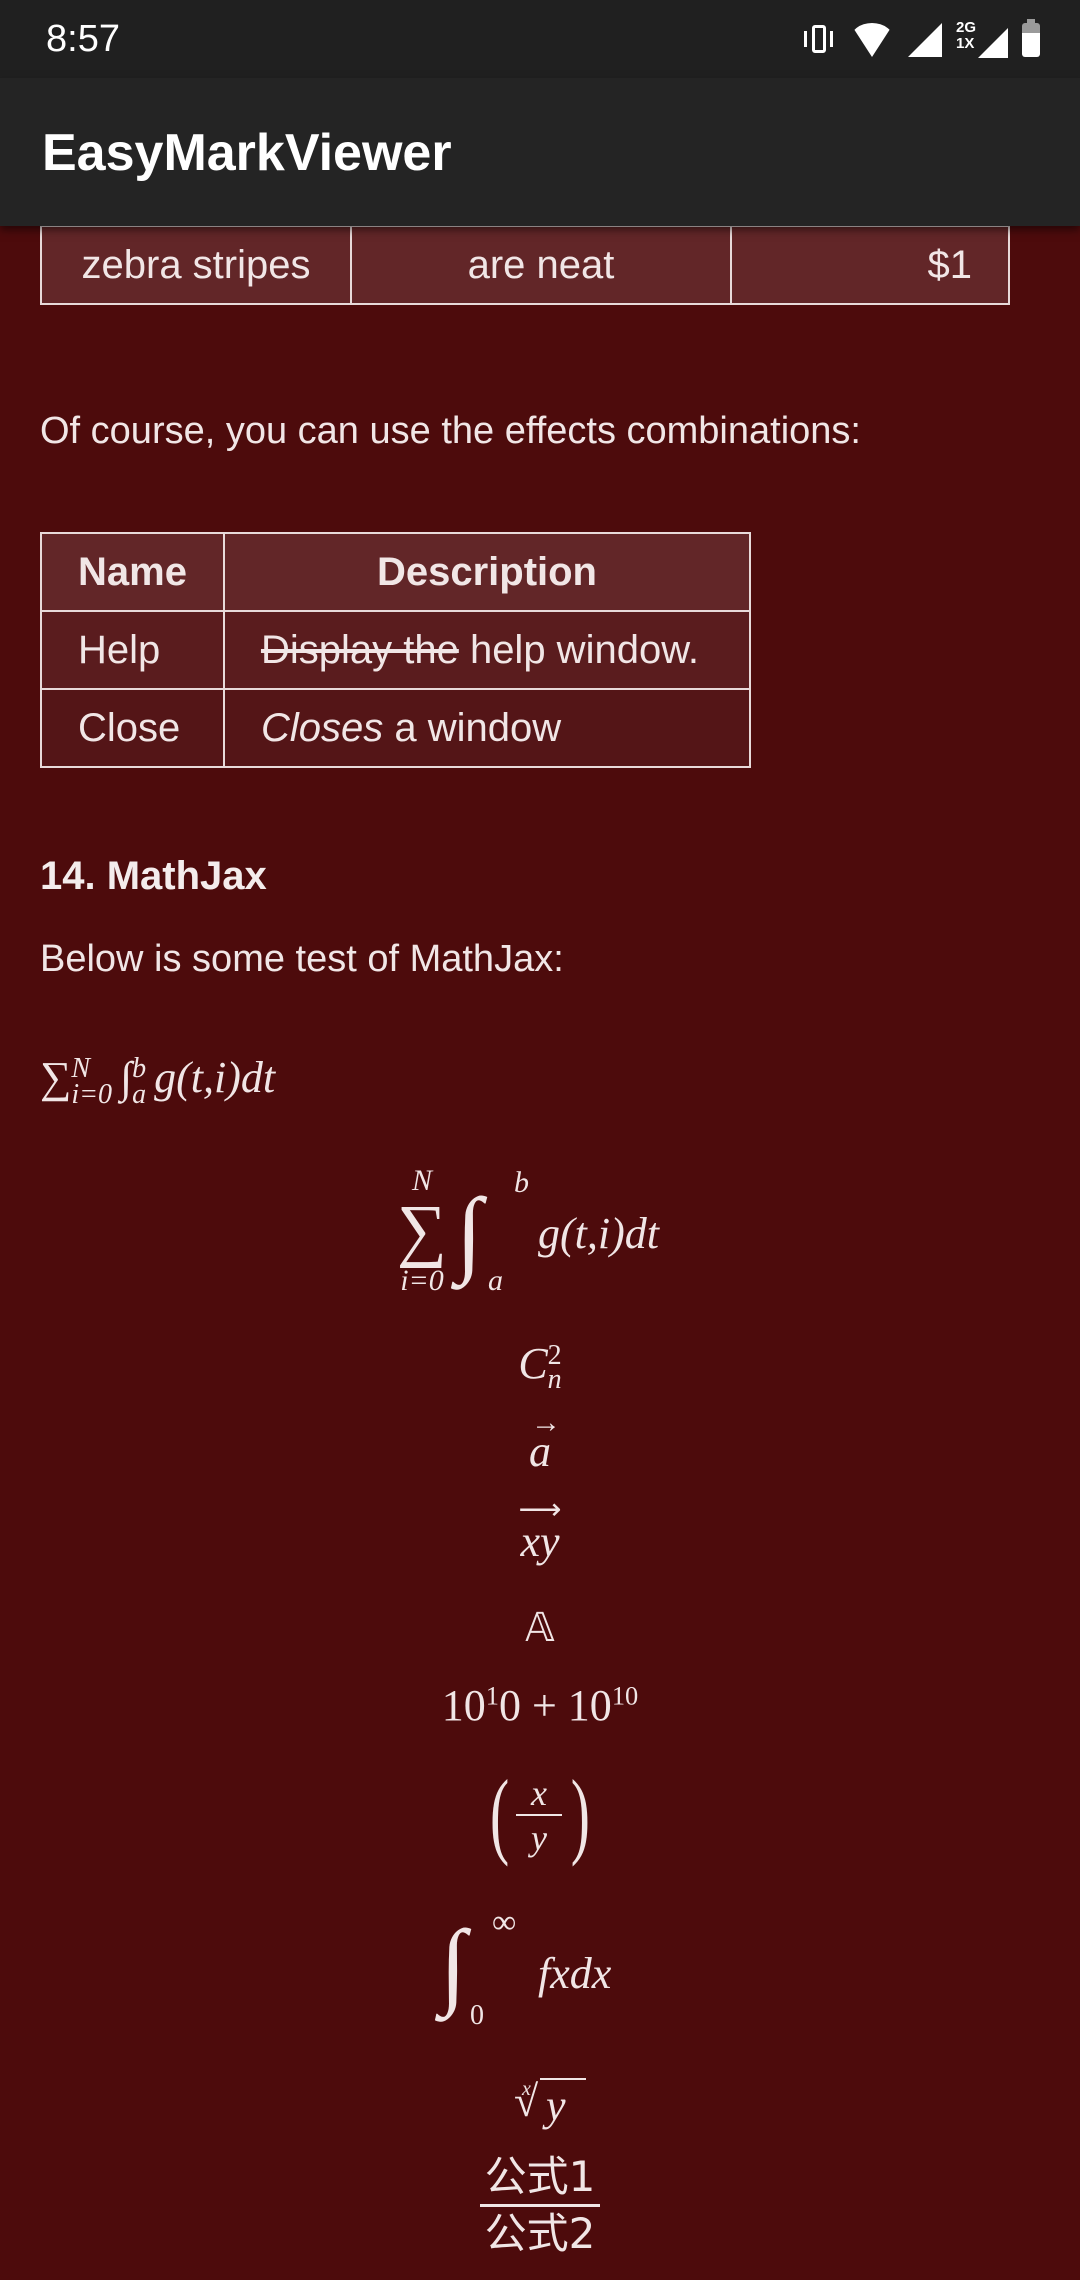  Describe the element at coordinates (820, 40) in the screenshot. I see `vibrate-icon` at that location.